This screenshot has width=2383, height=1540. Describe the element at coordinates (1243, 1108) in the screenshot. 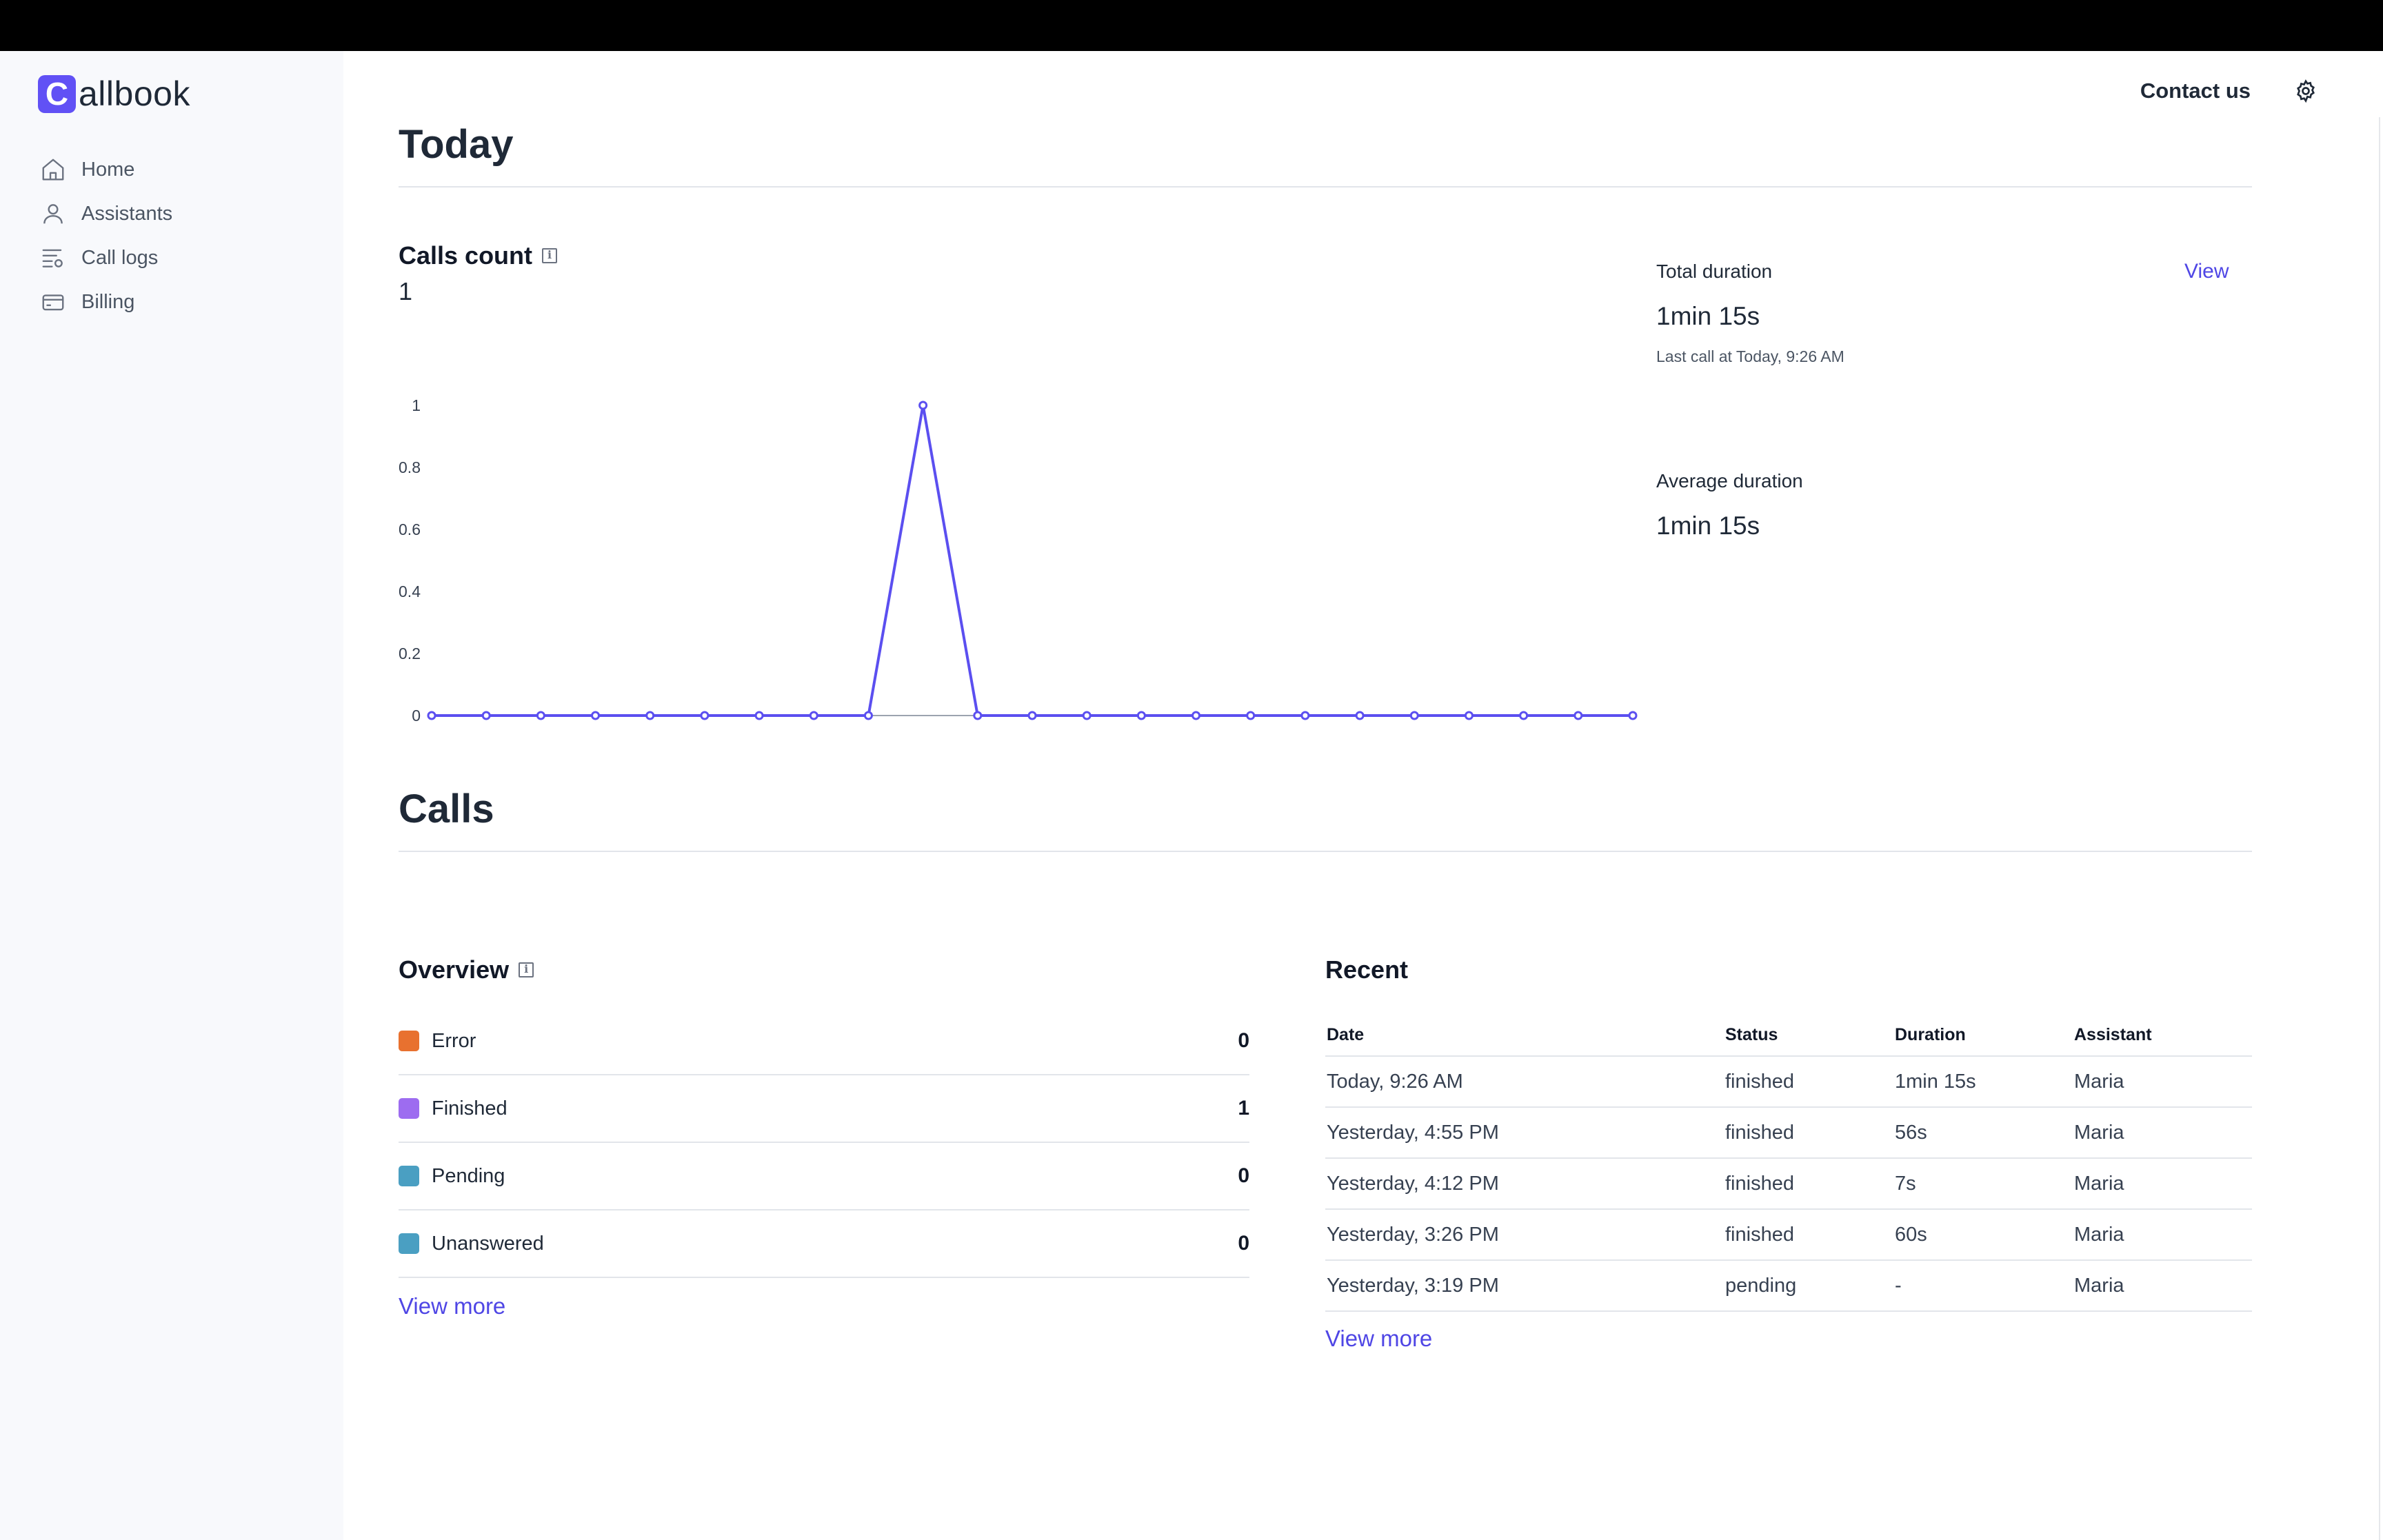

I see `status-count: 1` at that location.